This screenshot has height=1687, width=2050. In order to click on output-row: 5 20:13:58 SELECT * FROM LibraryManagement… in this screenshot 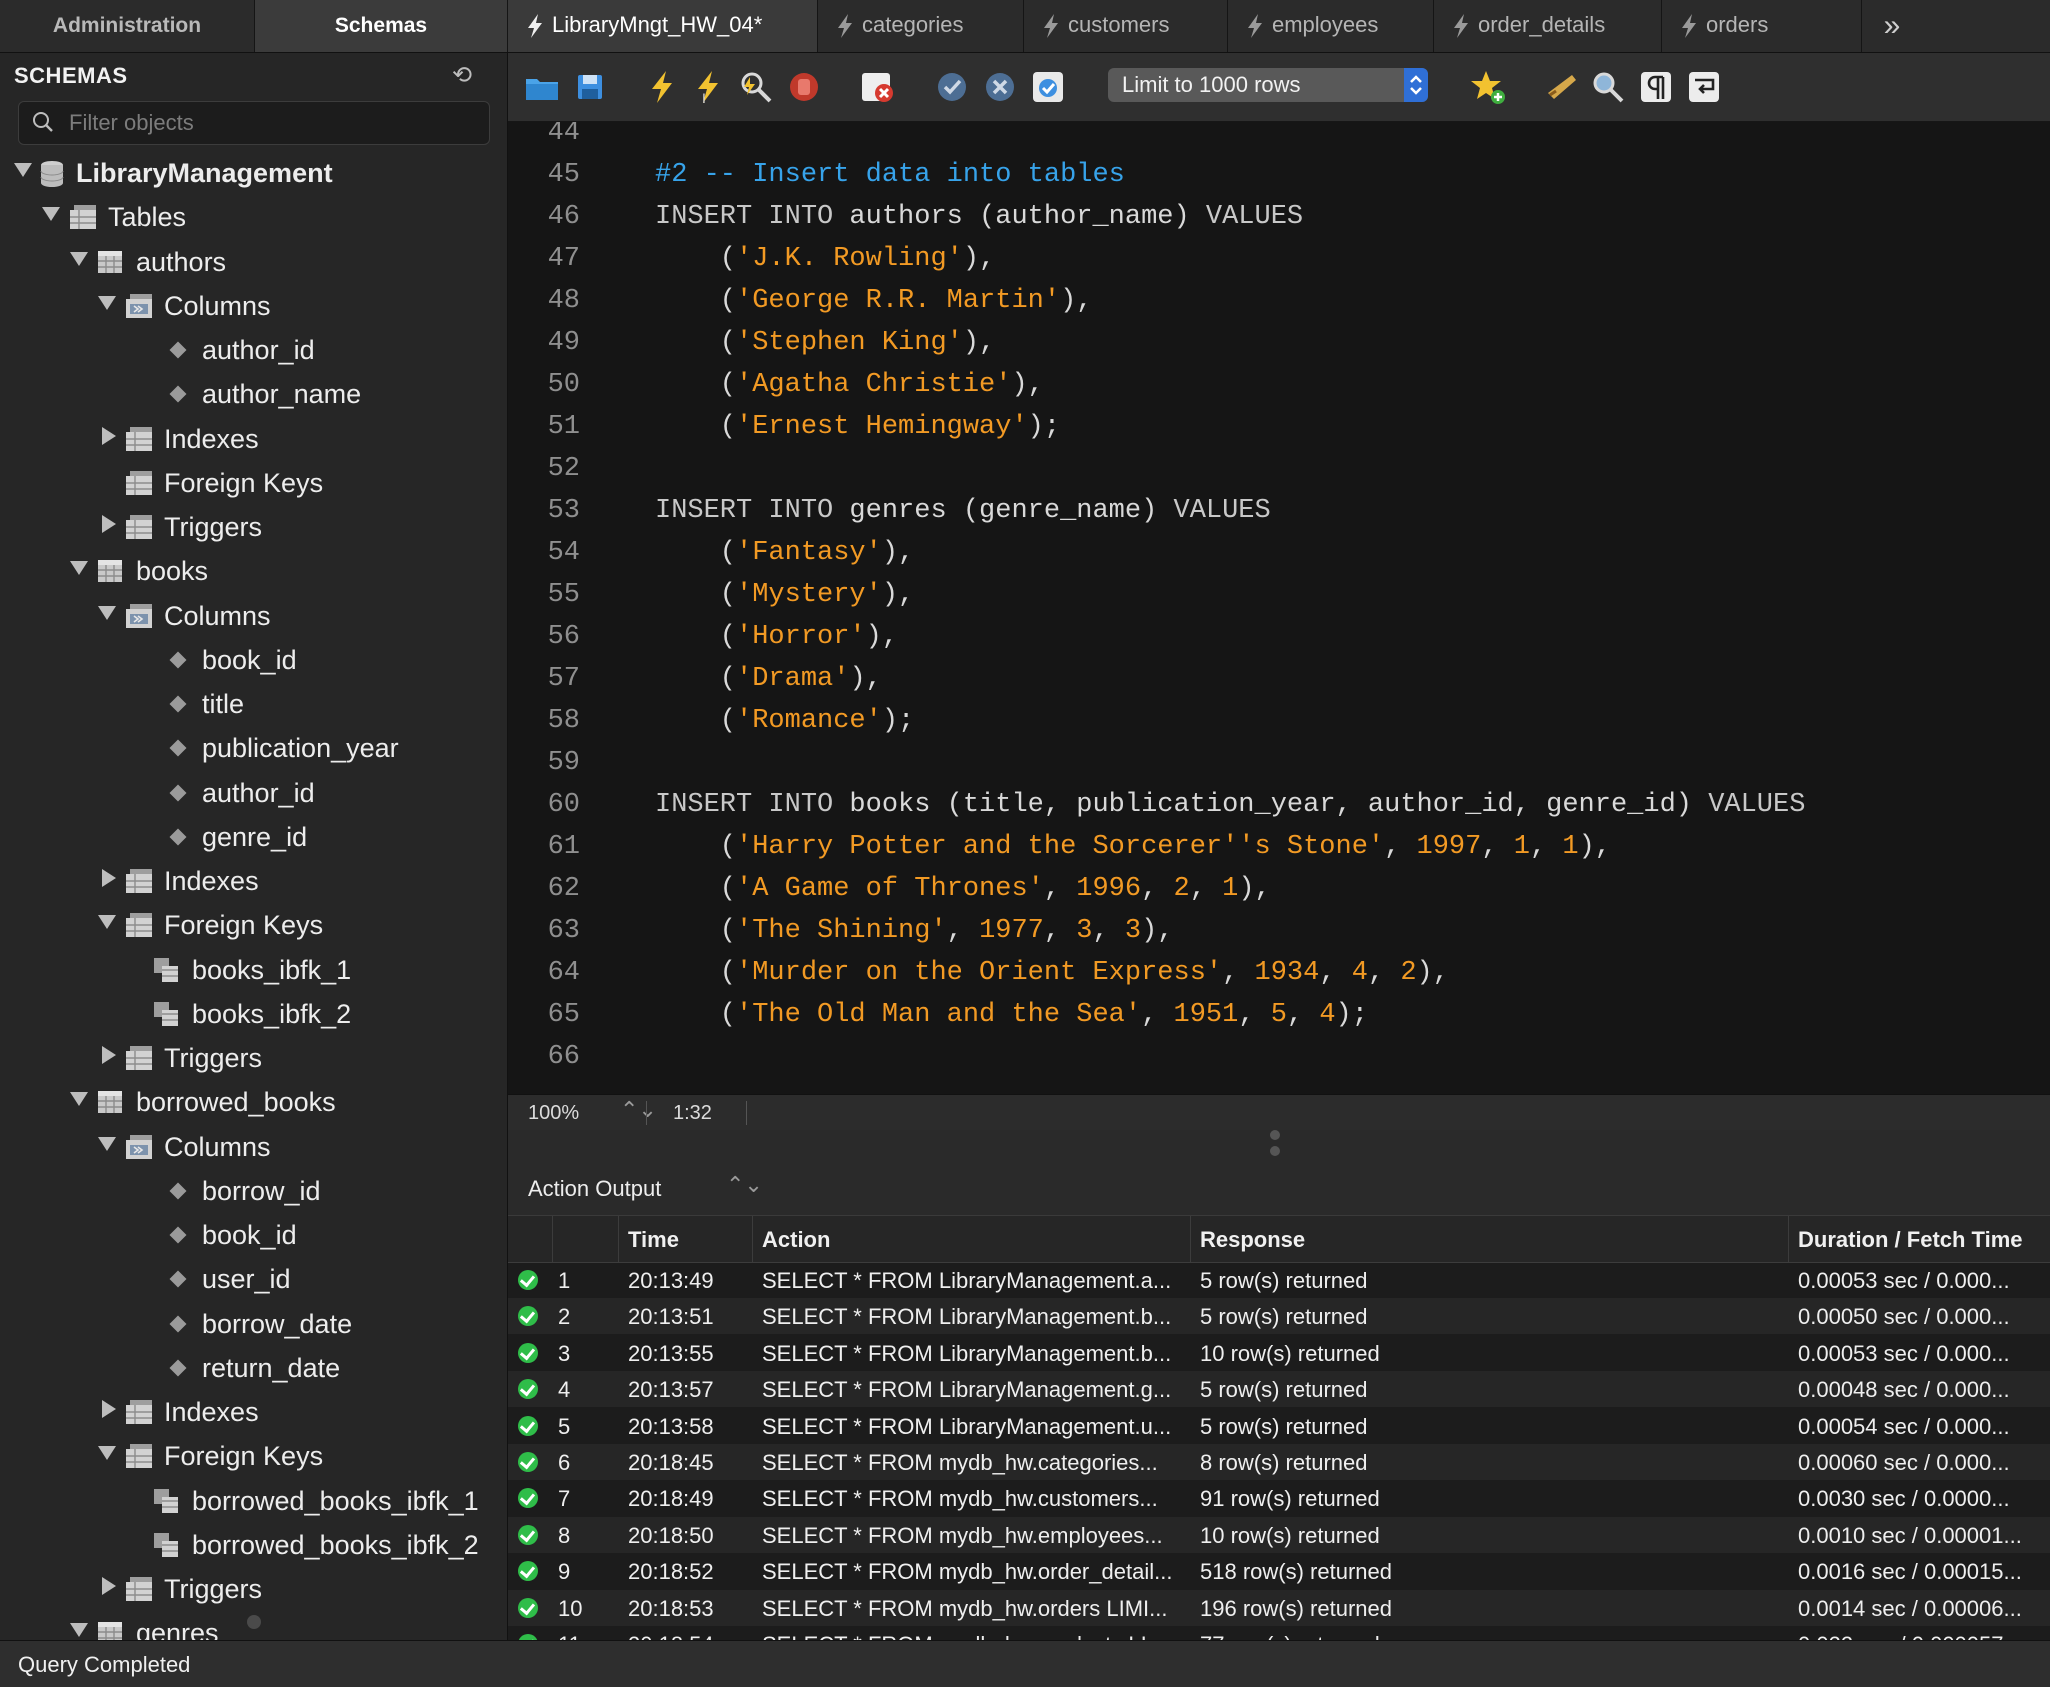, I will do `click(1279, 1426)`.